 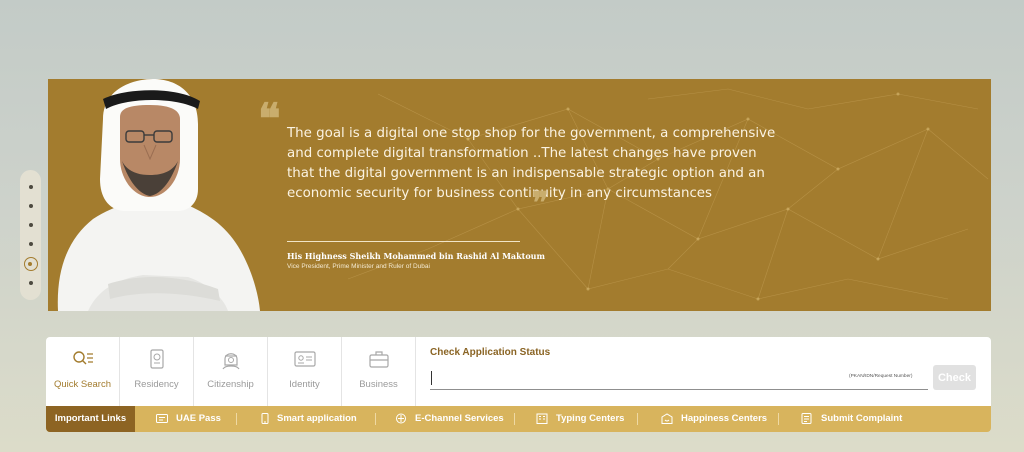 I want to click on tab-business: Business, so click(x=379, y=371).